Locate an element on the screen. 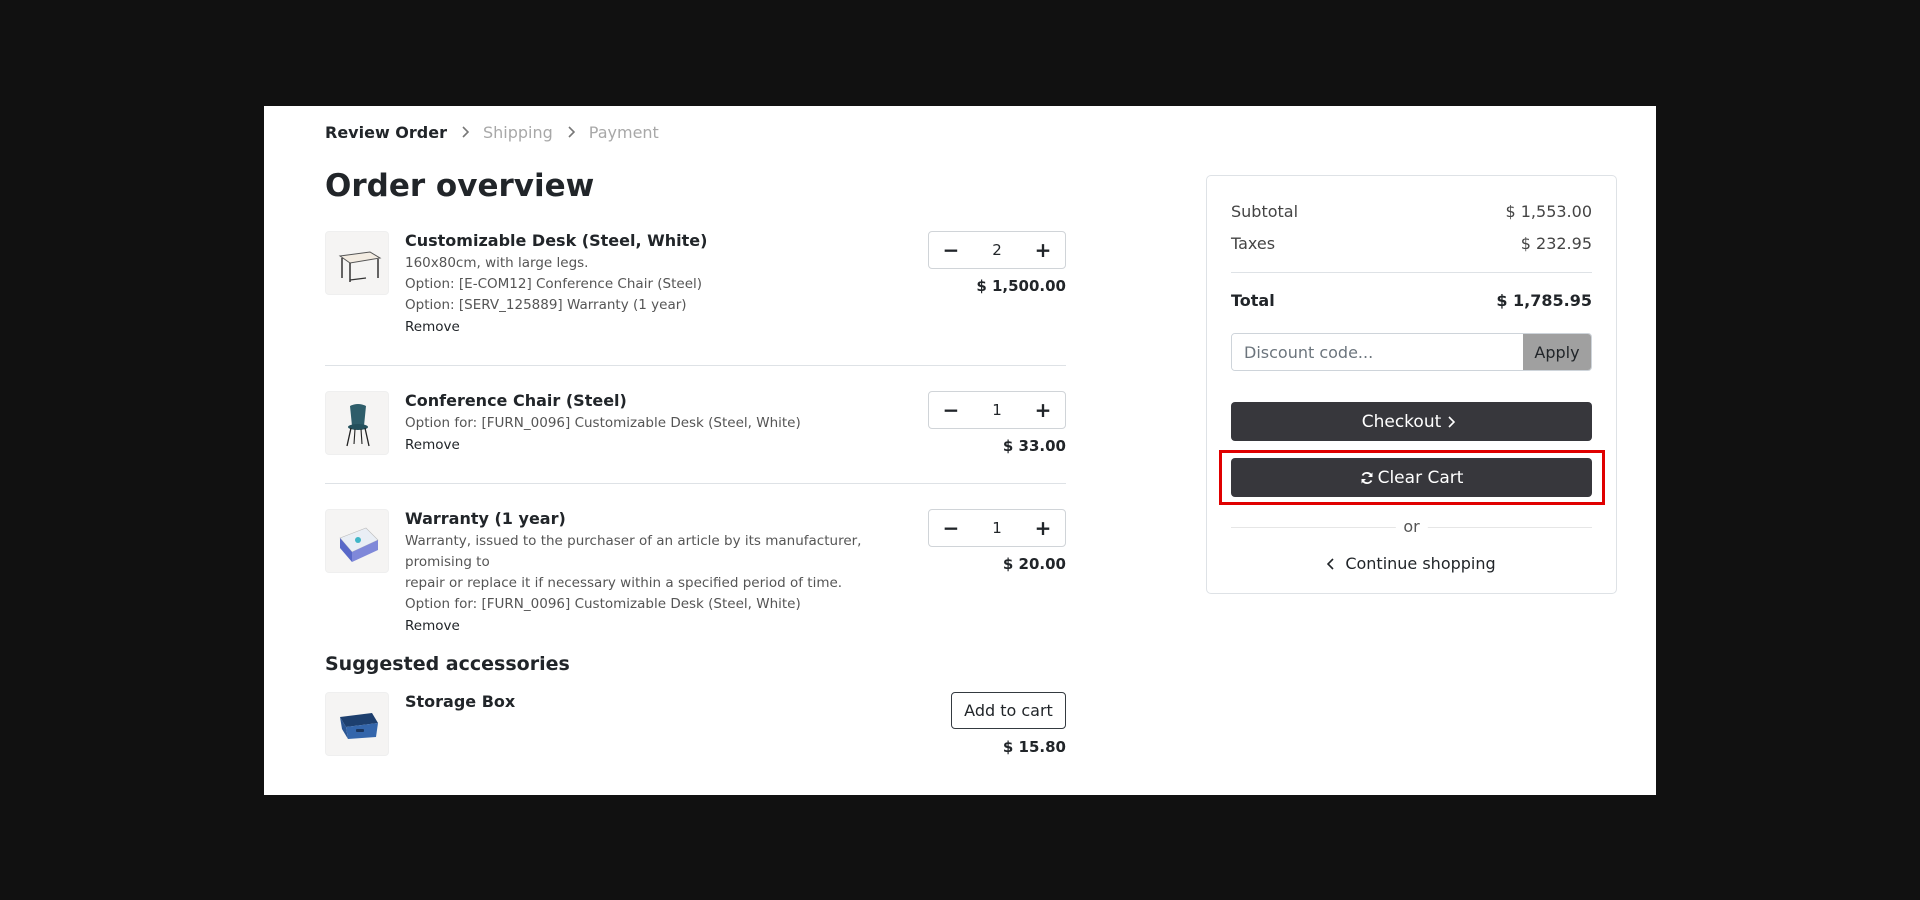 This screenshot has height=900, width=1920. or-label: or is located at coordinates (1411, 526).